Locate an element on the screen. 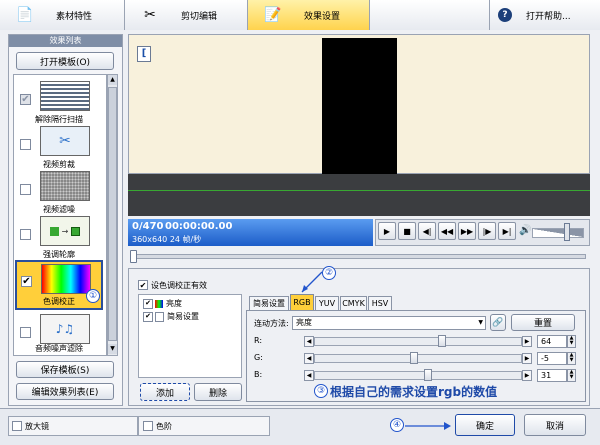  tree-item-simple: ✔ 简易设置 is located at coordinates (171, 316).